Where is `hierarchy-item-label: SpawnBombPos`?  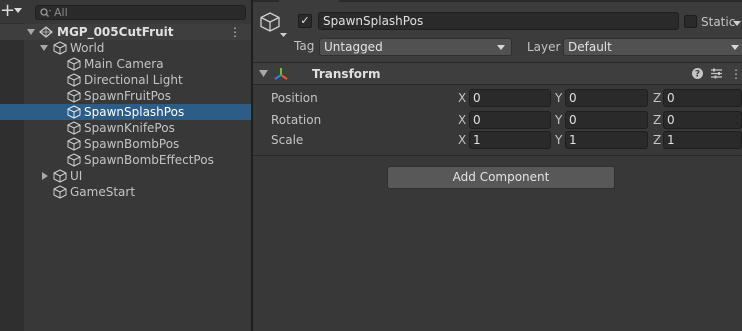
hierarchy-item-label: SpawnBombPos is located at coordinates (132, 144).